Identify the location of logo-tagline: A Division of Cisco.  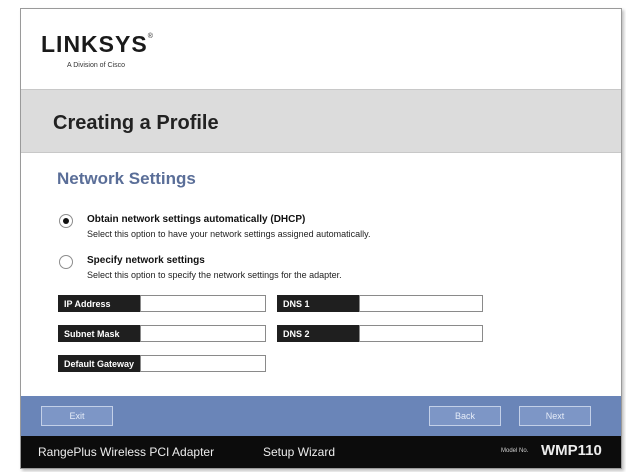
(96, 65).